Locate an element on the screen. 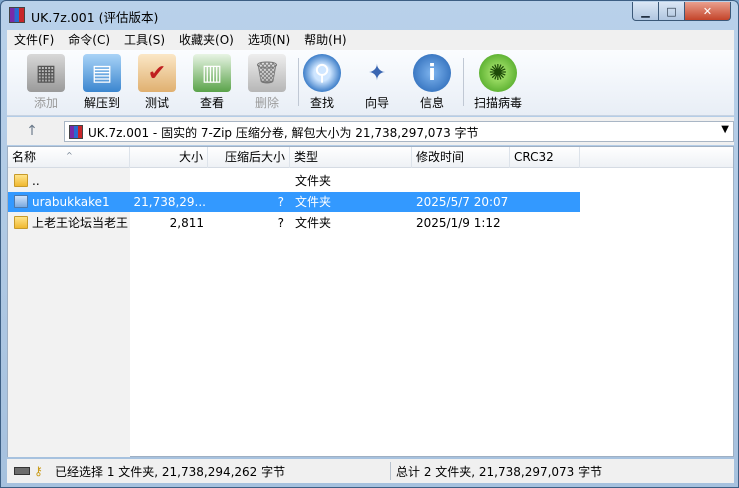 The width and height of the screenshot is (739, 488). row-packed is located at coordinates (246, 181).